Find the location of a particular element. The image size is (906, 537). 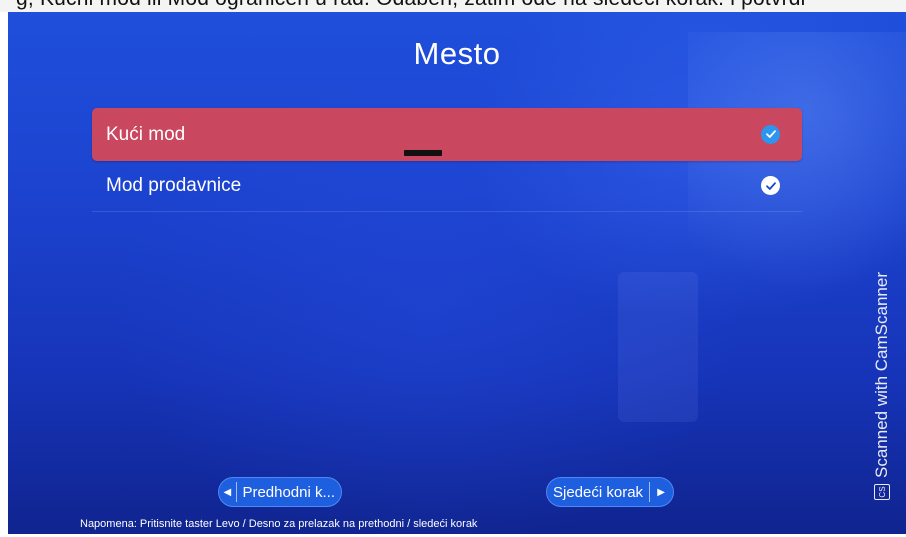

screen-artifact is located at coordinates (423, 153).